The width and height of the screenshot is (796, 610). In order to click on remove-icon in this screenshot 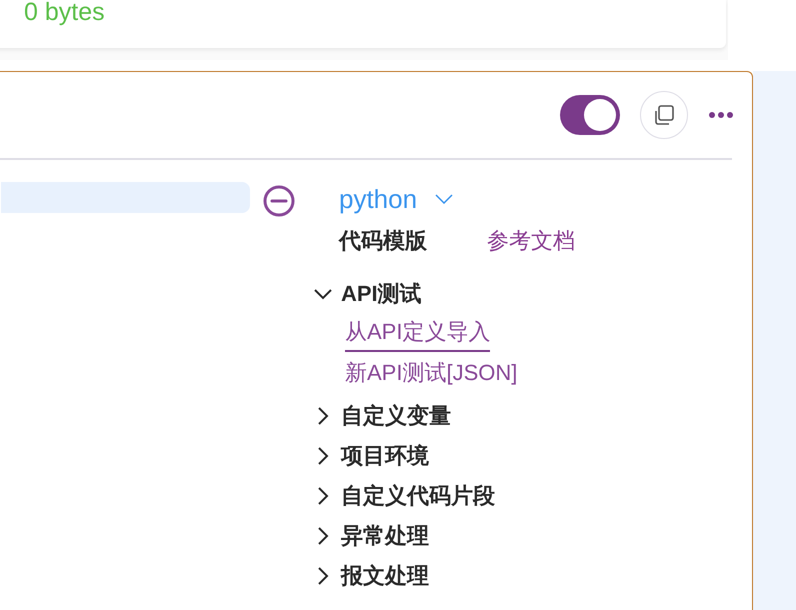, I will do `click(279, 201)`.